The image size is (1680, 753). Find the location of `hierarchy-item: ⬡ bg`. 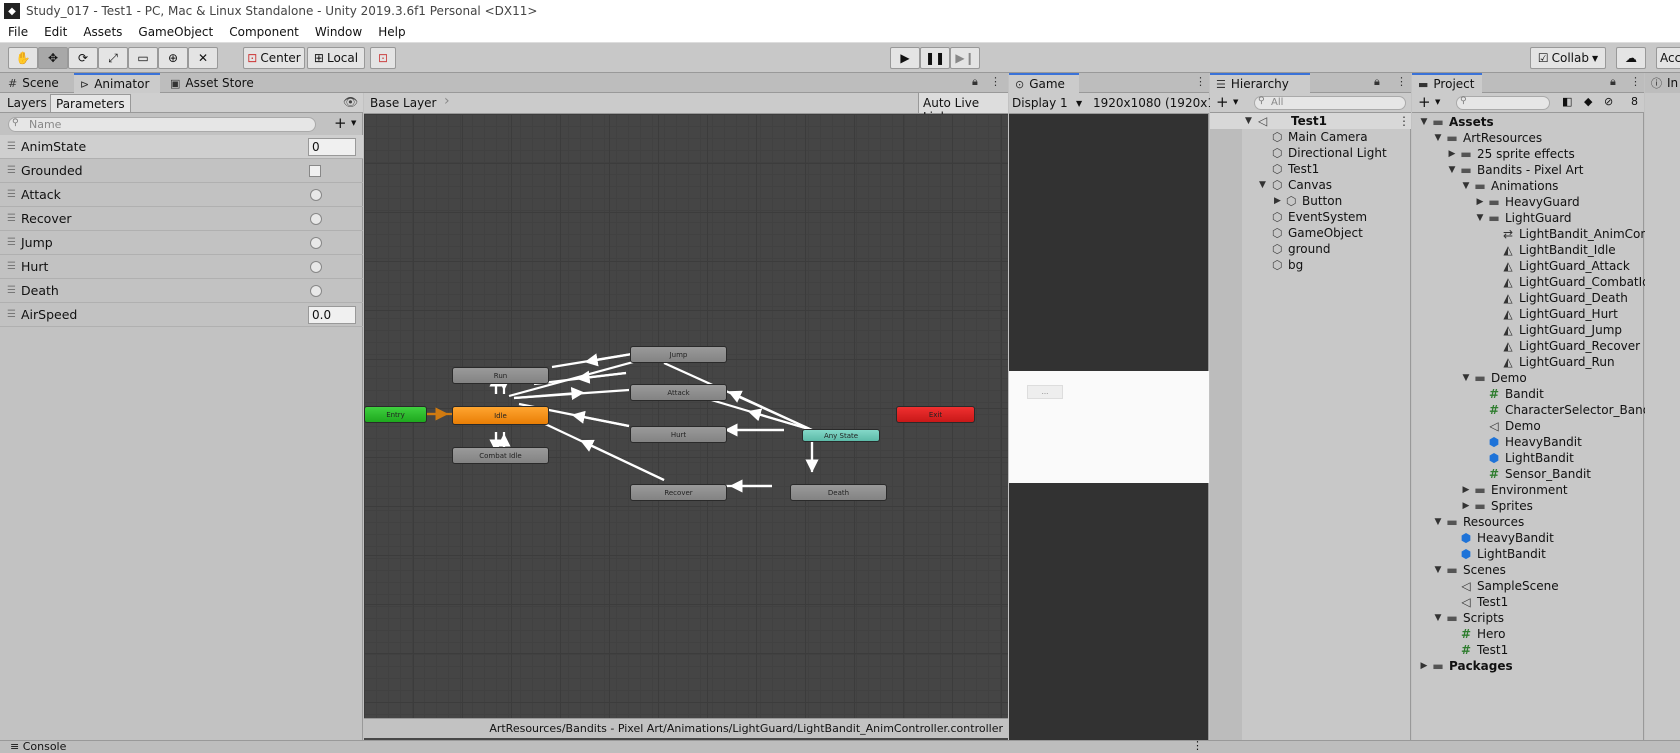

hierarchy-item: ⬡ bg is located at coordinates (1310, 265).